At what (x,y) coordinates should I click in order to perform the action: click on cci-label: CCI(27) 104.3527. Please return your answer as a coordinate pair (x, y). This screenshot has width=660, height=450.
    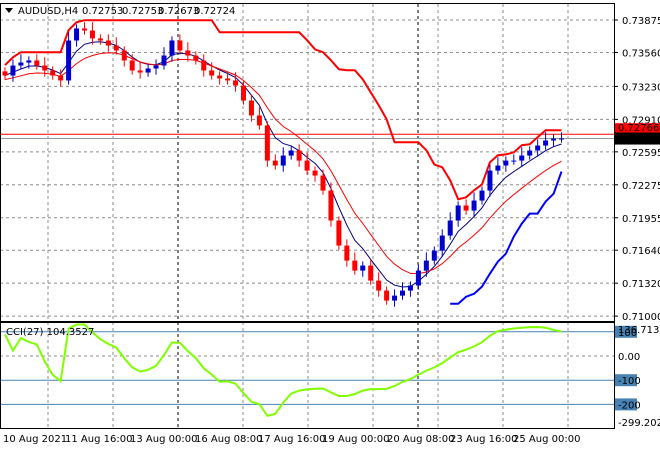
    Looking at the image, I should click on (50, 332).